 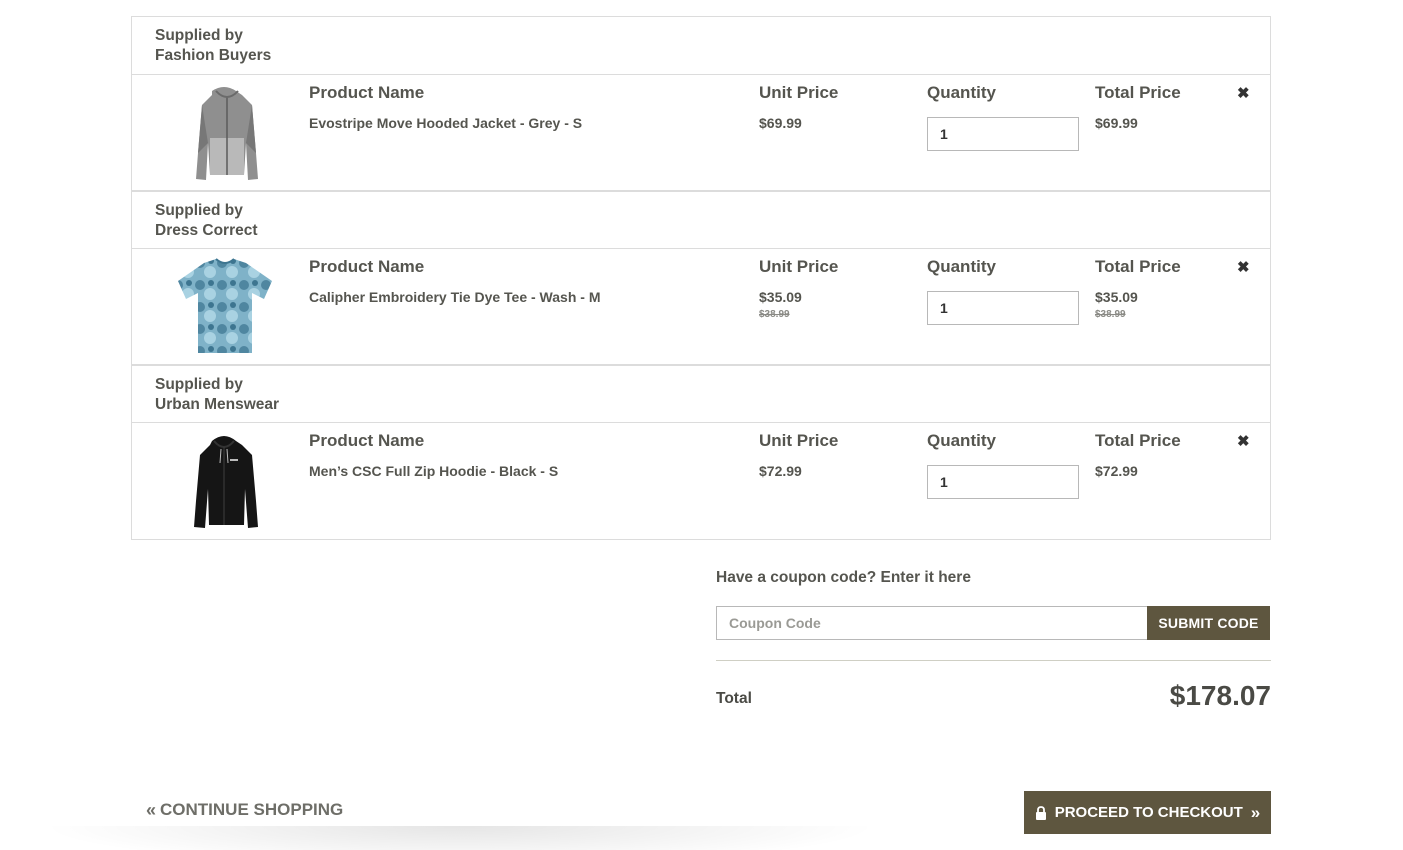 What do you see at coordinates (206, 230) in the screenshot?
I see `supplier-name: Dress Correct` at bounding box center [206, 230].